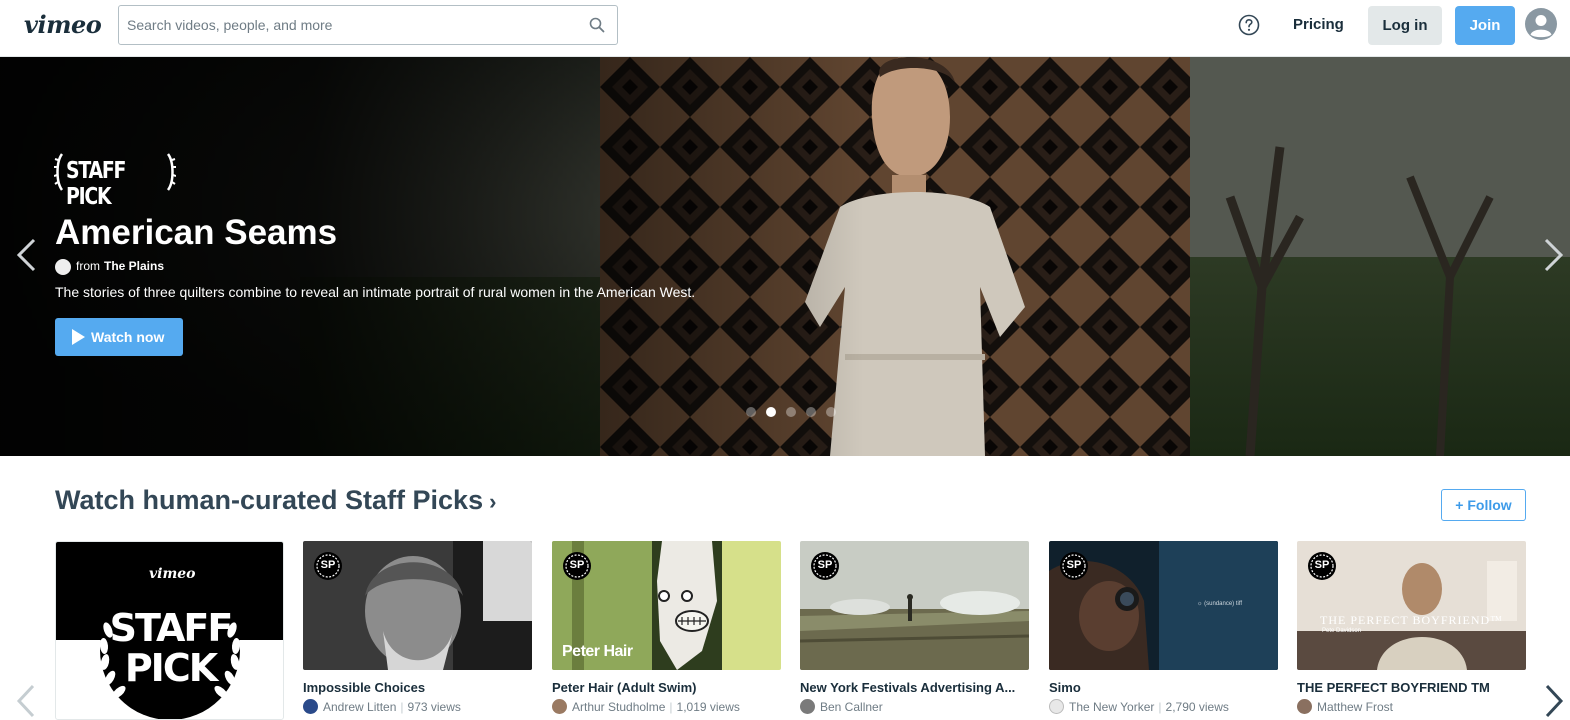 The image size is (1570, 720). I want to click on hero-title: American Seams, so click(196, 233).